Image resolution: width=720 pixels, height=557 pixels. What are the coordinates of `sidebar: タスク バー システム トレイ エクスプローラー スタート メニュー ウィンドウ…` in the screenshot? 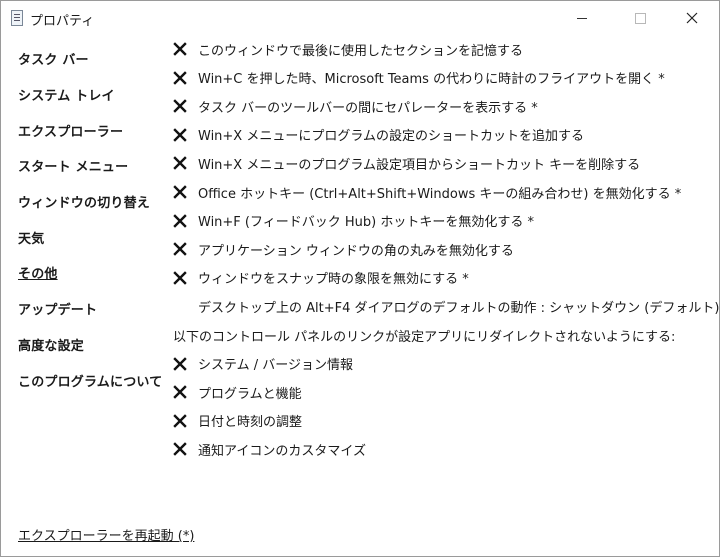 It's located at (93, 219).